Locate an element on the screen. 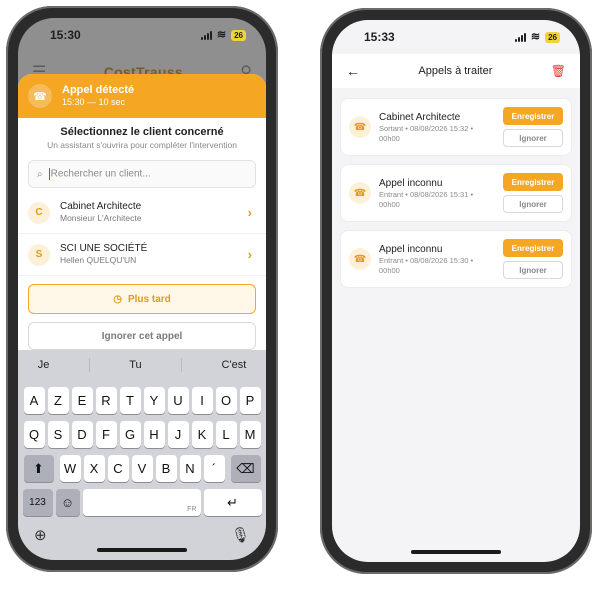 The image size is (600, 600). letter-key: B is located at coordinates (166, 468).